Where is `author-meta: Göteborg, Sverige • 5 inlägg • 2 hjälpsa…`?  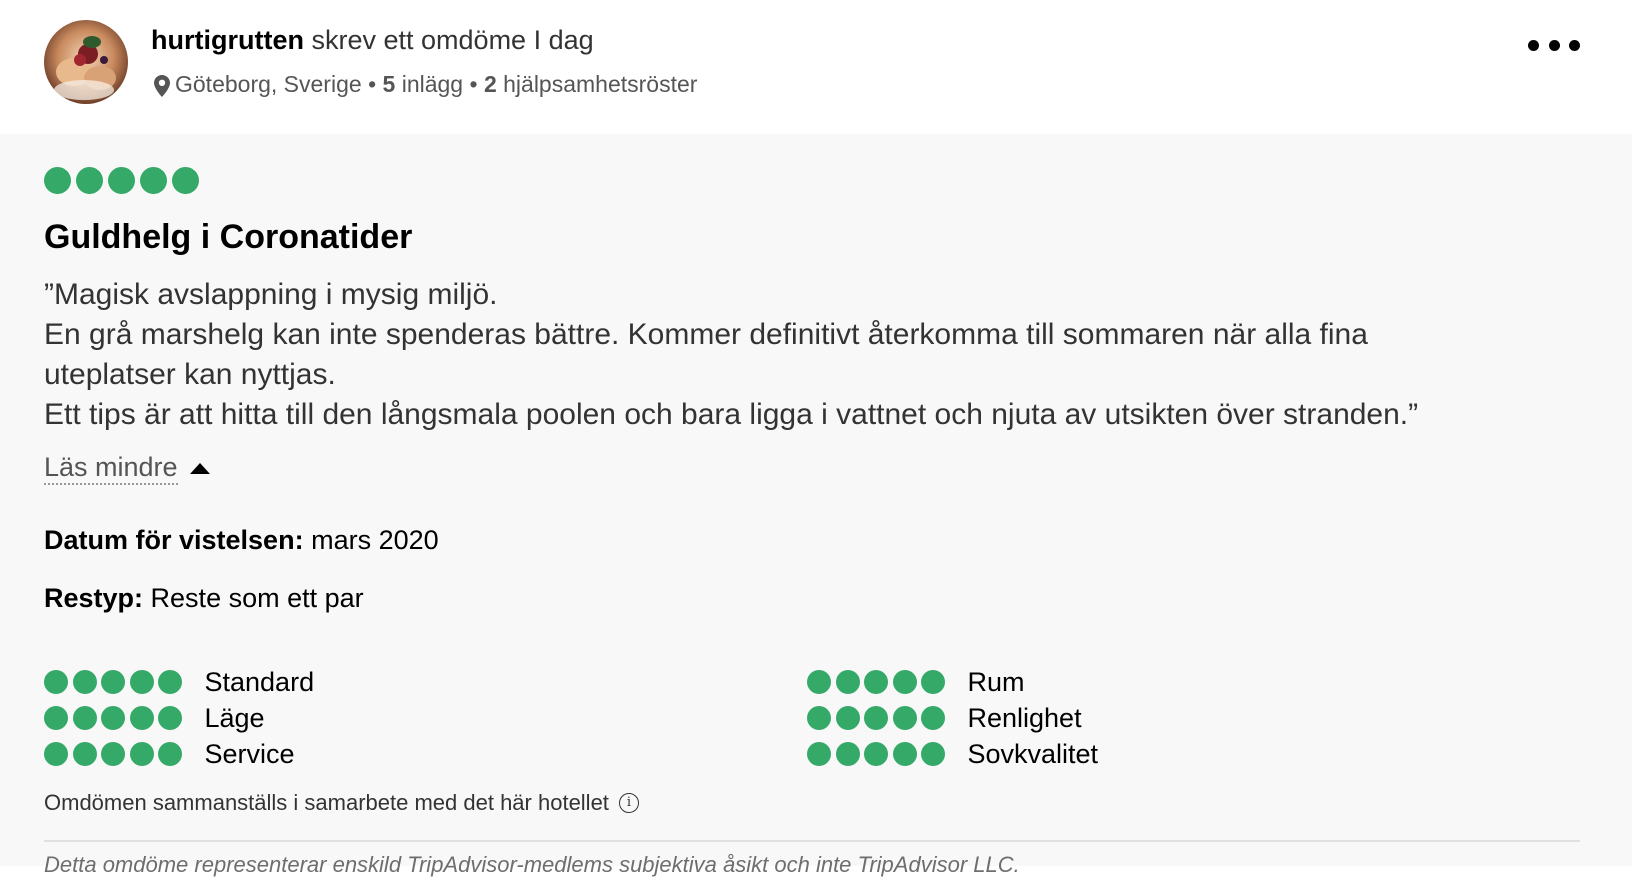 author-meta: Göteborg, Sverige • 5 inlägg • 2 hjälpsa… is located at coordinates (425, 84).